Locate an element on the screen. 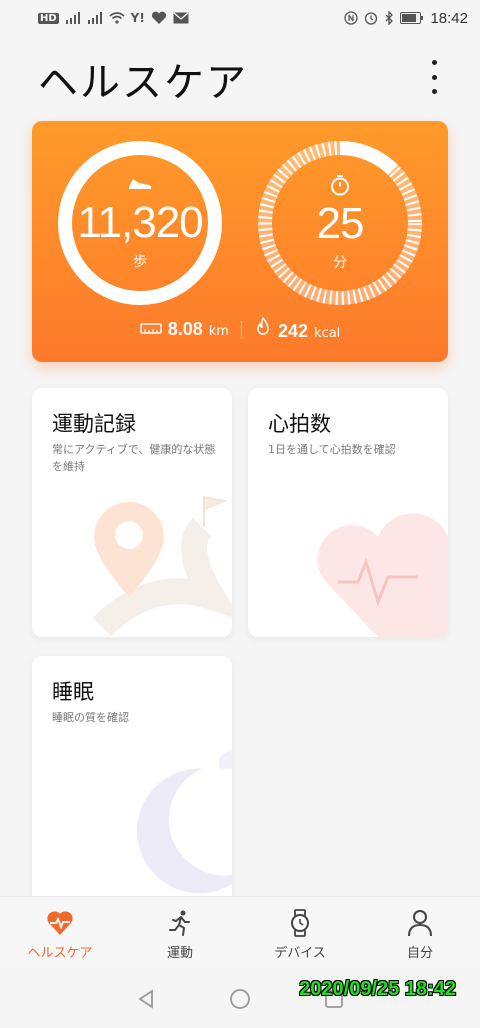 This screenshot has width=480, height=1028. heart-monitor-icon is located at coordinates (158, 17).